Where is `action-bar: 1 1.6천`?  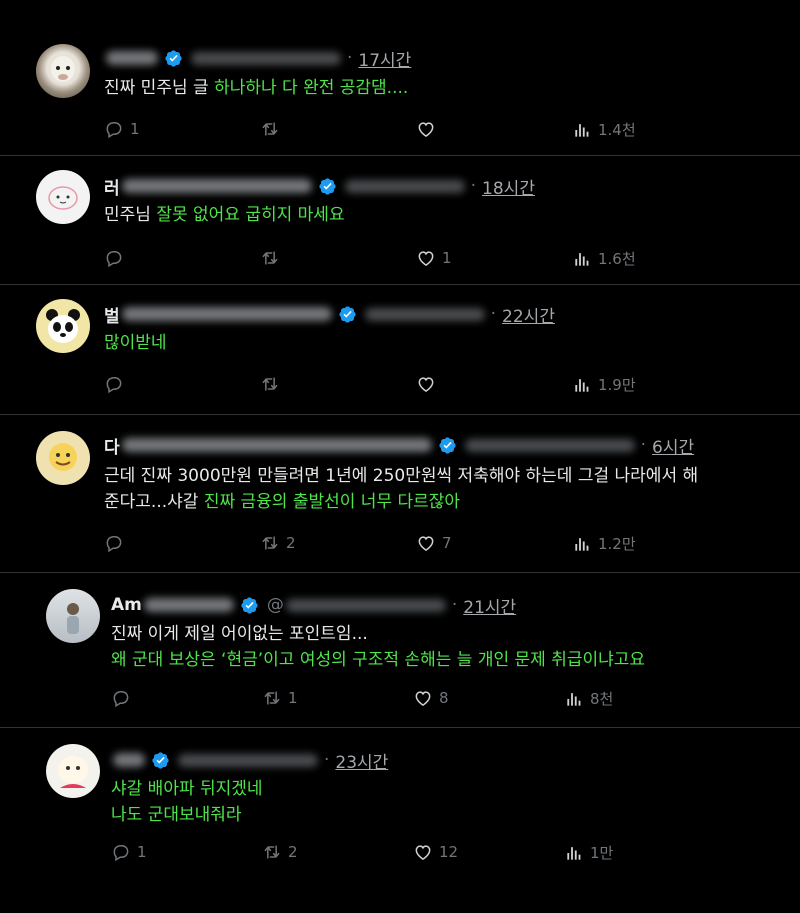
action-bar: 1 1.6천 is located at coordinates (384, 260).